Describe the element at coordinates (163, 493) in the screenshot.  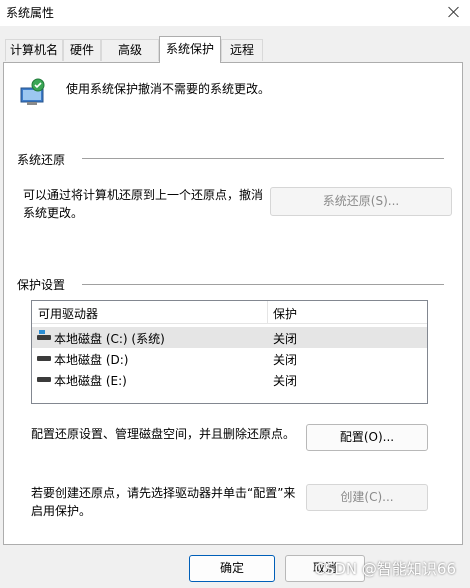
I see `create-description-line-1: 若要创建还原点，请先选择驱动器并单击“配置”来` at that location.